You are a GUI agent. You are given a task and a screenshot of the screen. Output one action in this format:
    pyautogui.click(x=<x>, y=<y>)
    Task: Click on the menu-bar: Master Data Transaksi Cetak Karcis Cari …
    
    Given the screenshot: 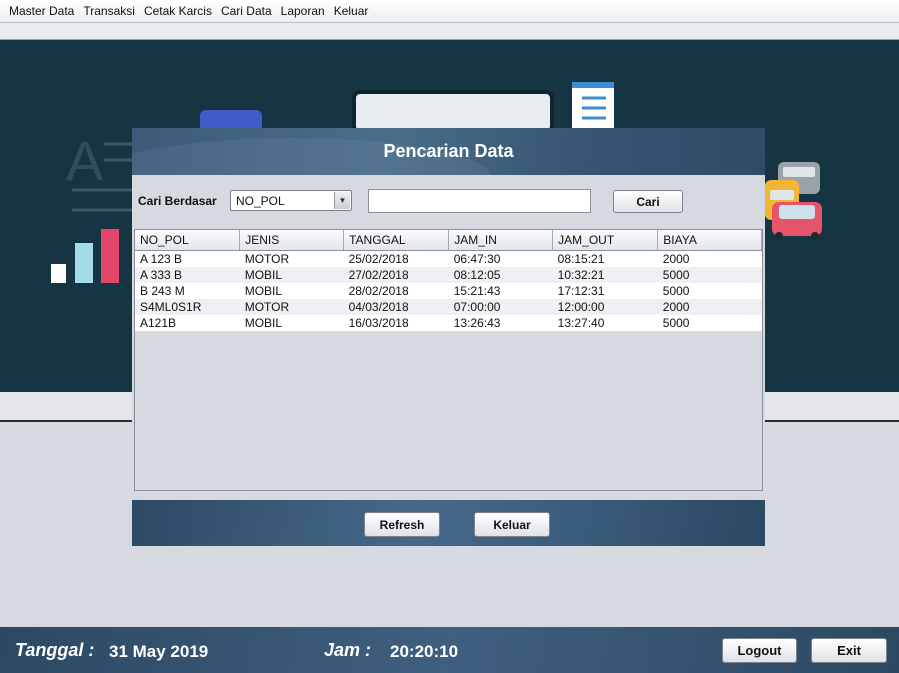 What is the action you would take?
    pyautogui.click(x=449, y=11)
    